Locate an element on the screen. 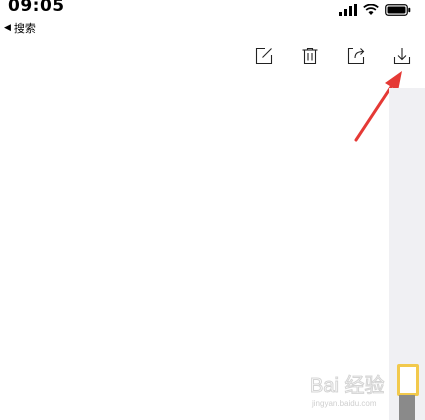 Image resolution: width=425 pixels, height=420 pixels. back-to-search-link: ◀ 搜索 is located at coordinates (20, 28).